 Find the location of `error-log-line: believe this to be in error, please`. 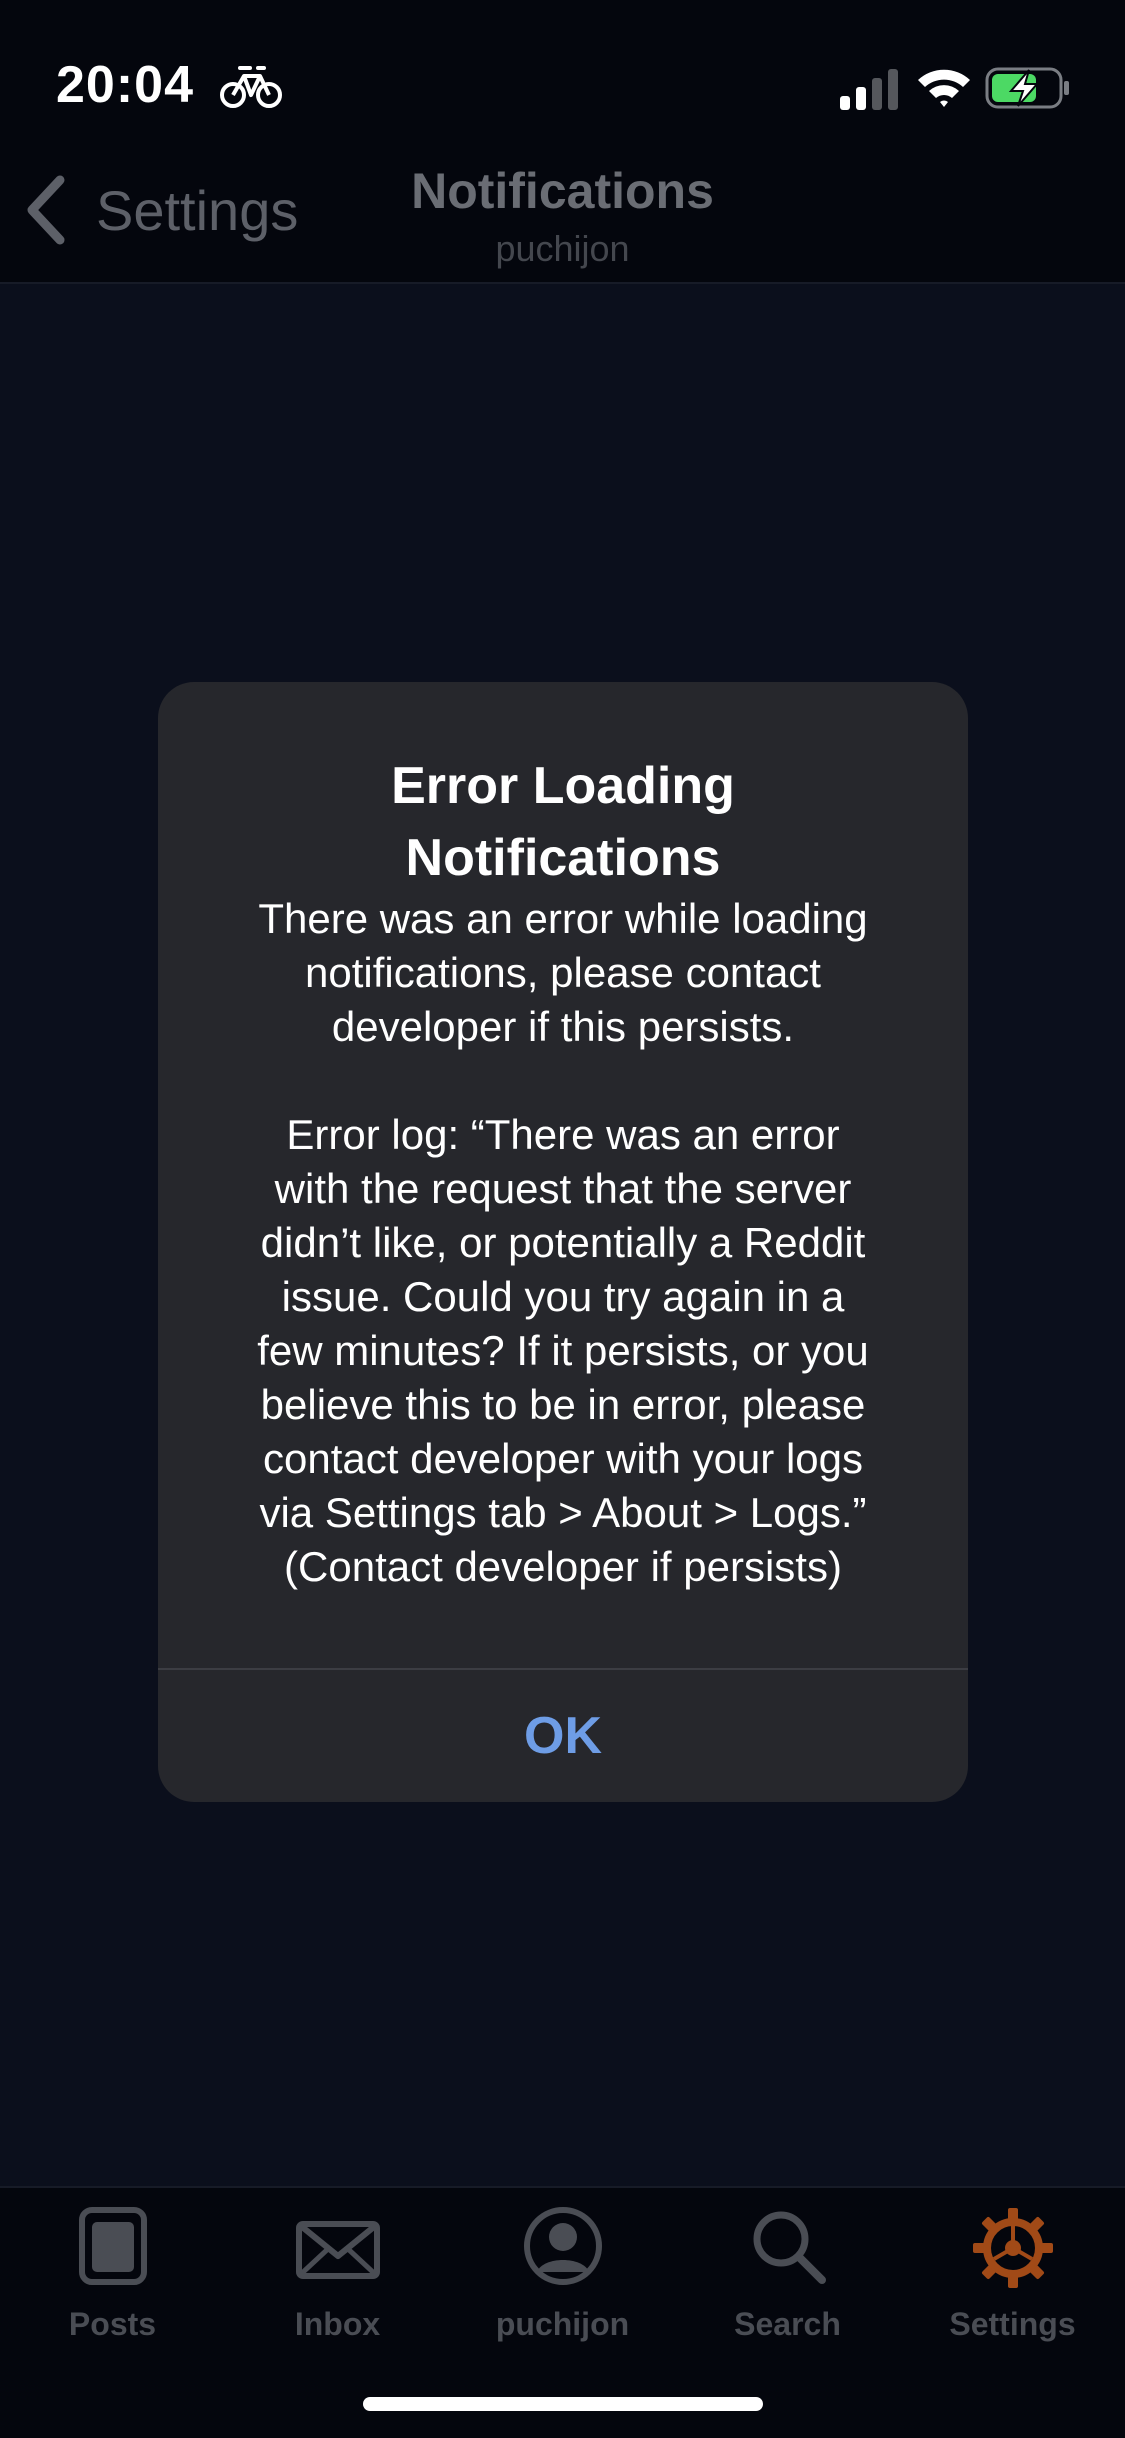

error-log-line: believe this to be in error, please is located at coordinates (563, 1404).